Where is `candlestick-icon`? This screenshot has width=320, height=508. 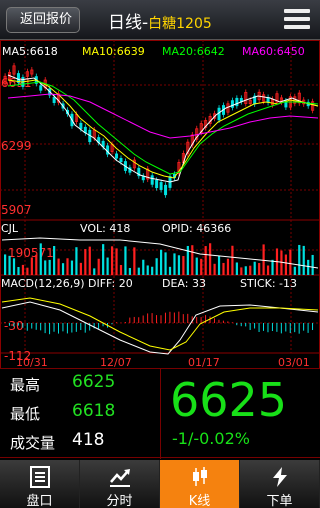 candlestick-icon is located at coordinates (199, 476).